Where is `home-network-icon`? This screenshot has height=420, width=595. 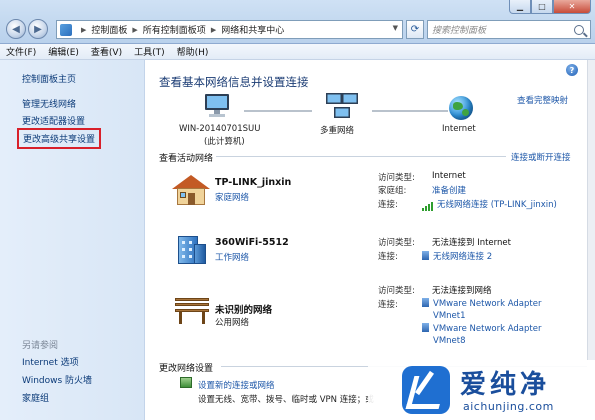 home-network-icon is located at coordinates (191, 190).